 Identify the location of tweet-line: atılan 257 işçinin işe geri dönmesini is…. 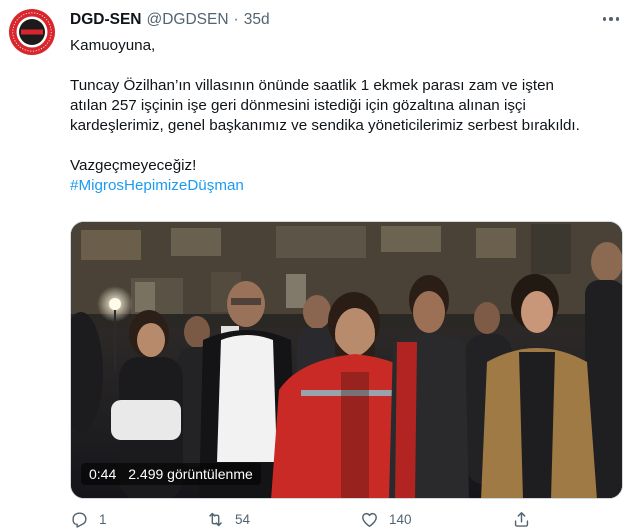
(298, 105).